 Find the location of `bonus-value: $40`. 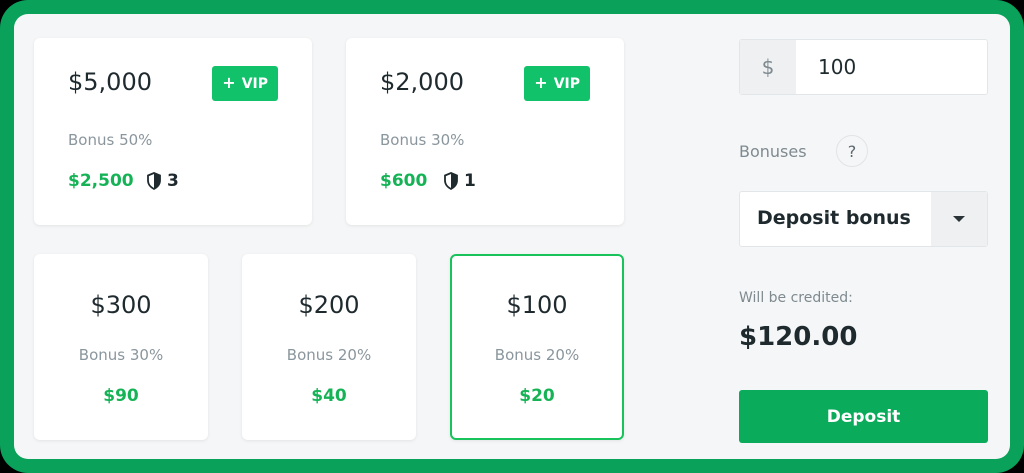

bonus-value: $40 is located at coordinates (329, 396).